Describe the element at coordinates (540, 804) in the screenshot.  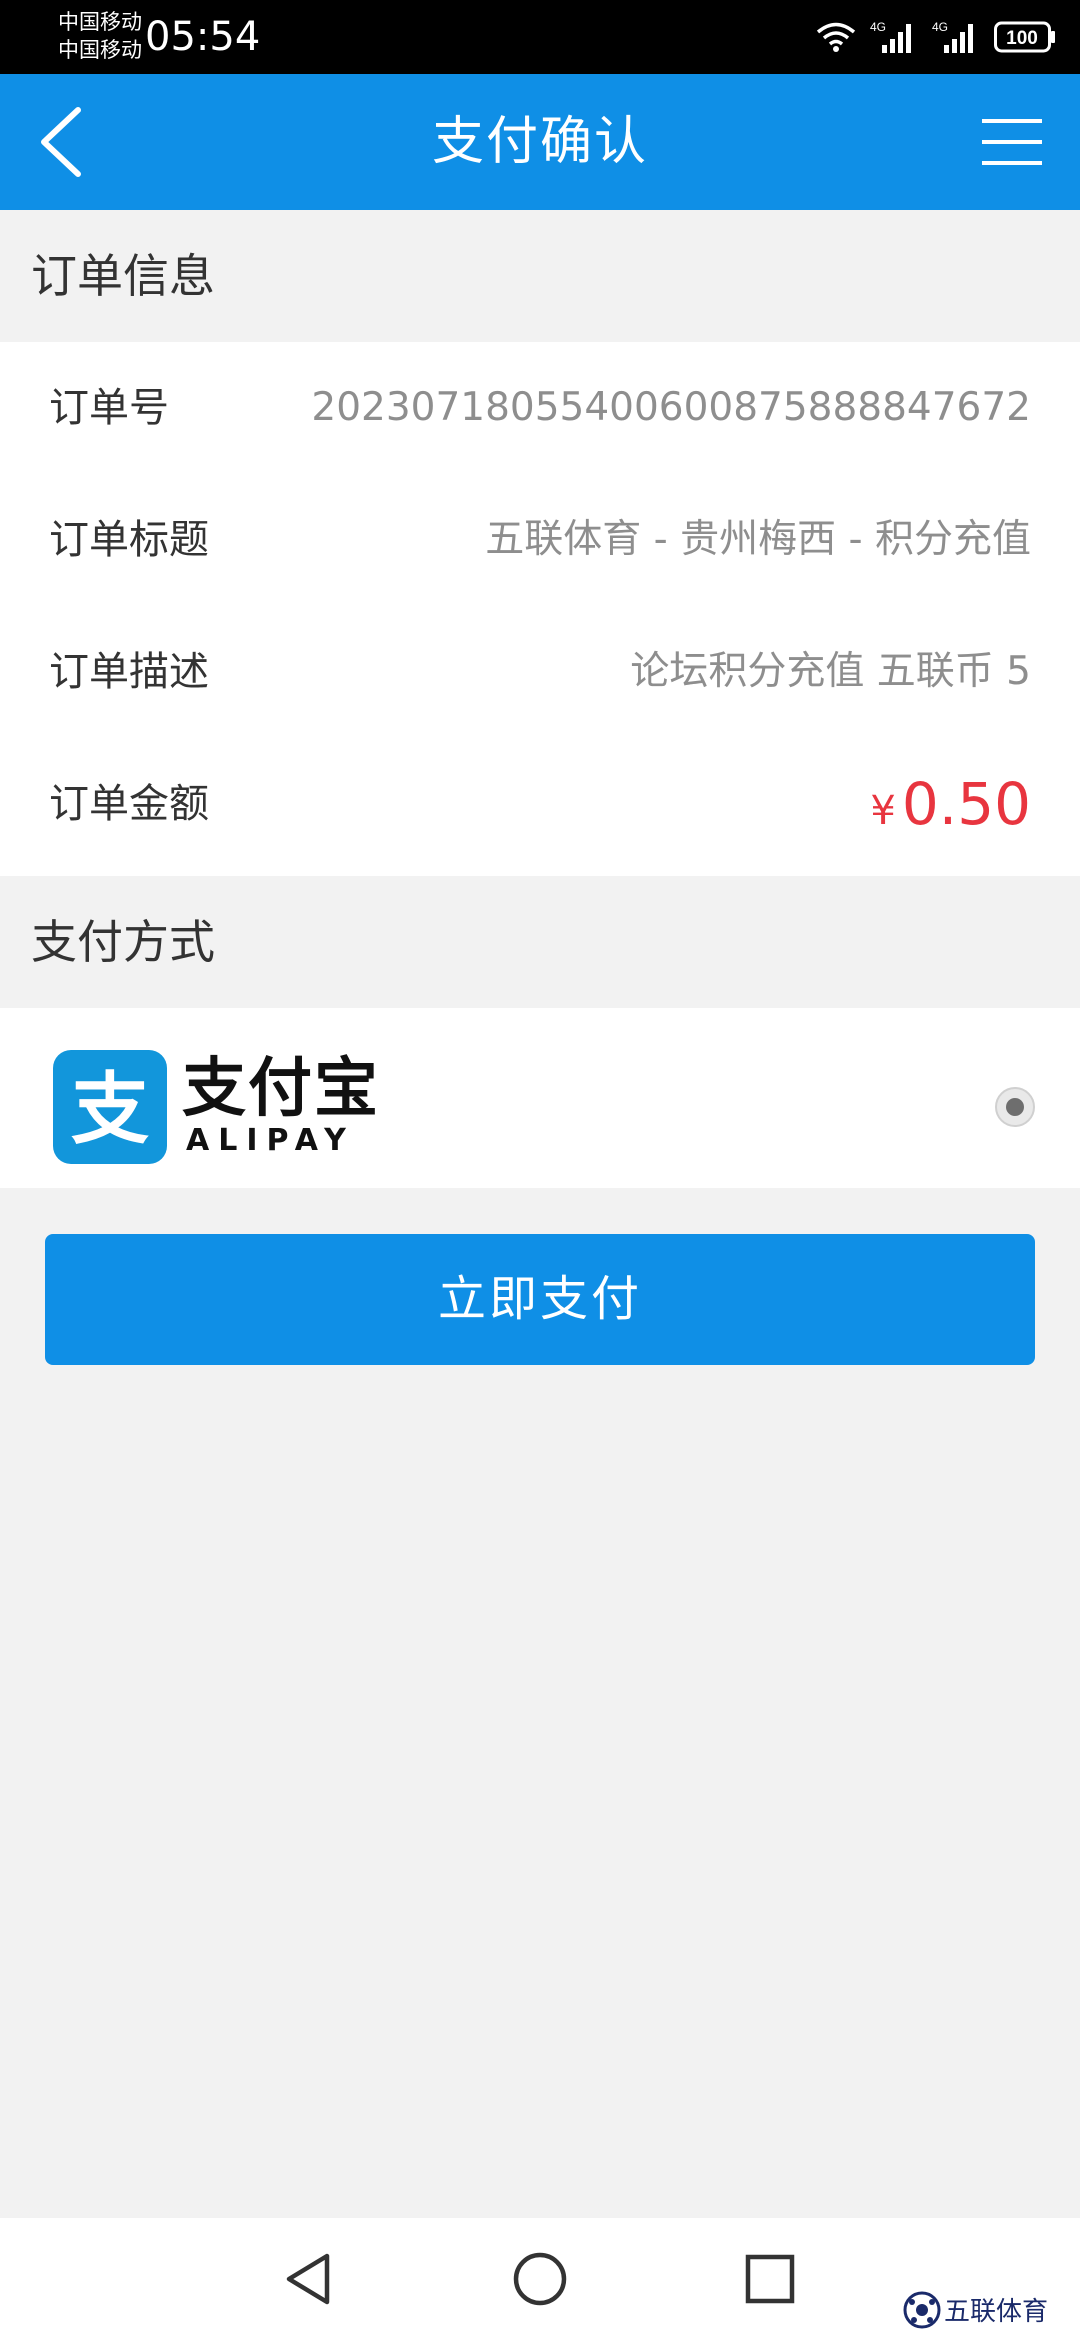
I see `order-amount-row: 订单金额 ¥0.50` at that location.